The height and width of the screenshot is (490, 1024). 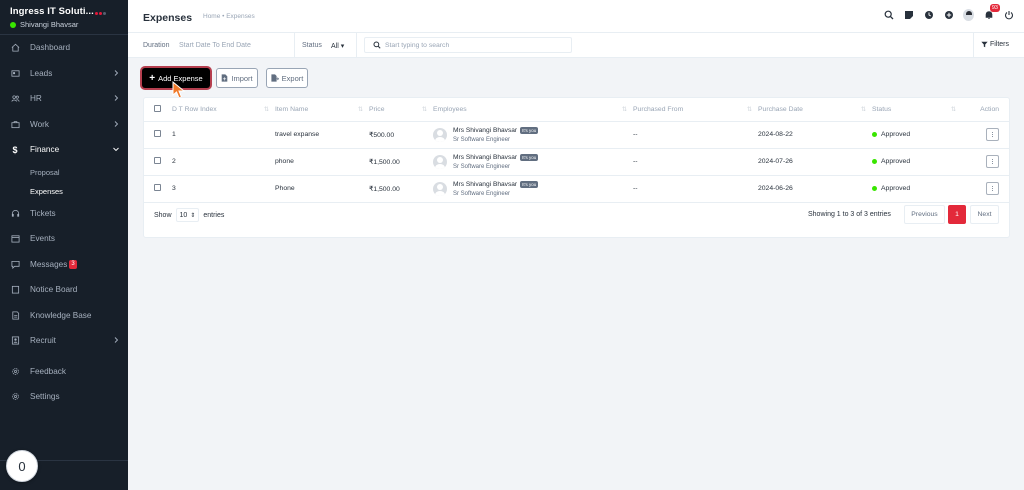 What do you see at coordinates (985, 110) in the screenshot?
I see `column-header-action: Action` at bounding box center [985, 110].